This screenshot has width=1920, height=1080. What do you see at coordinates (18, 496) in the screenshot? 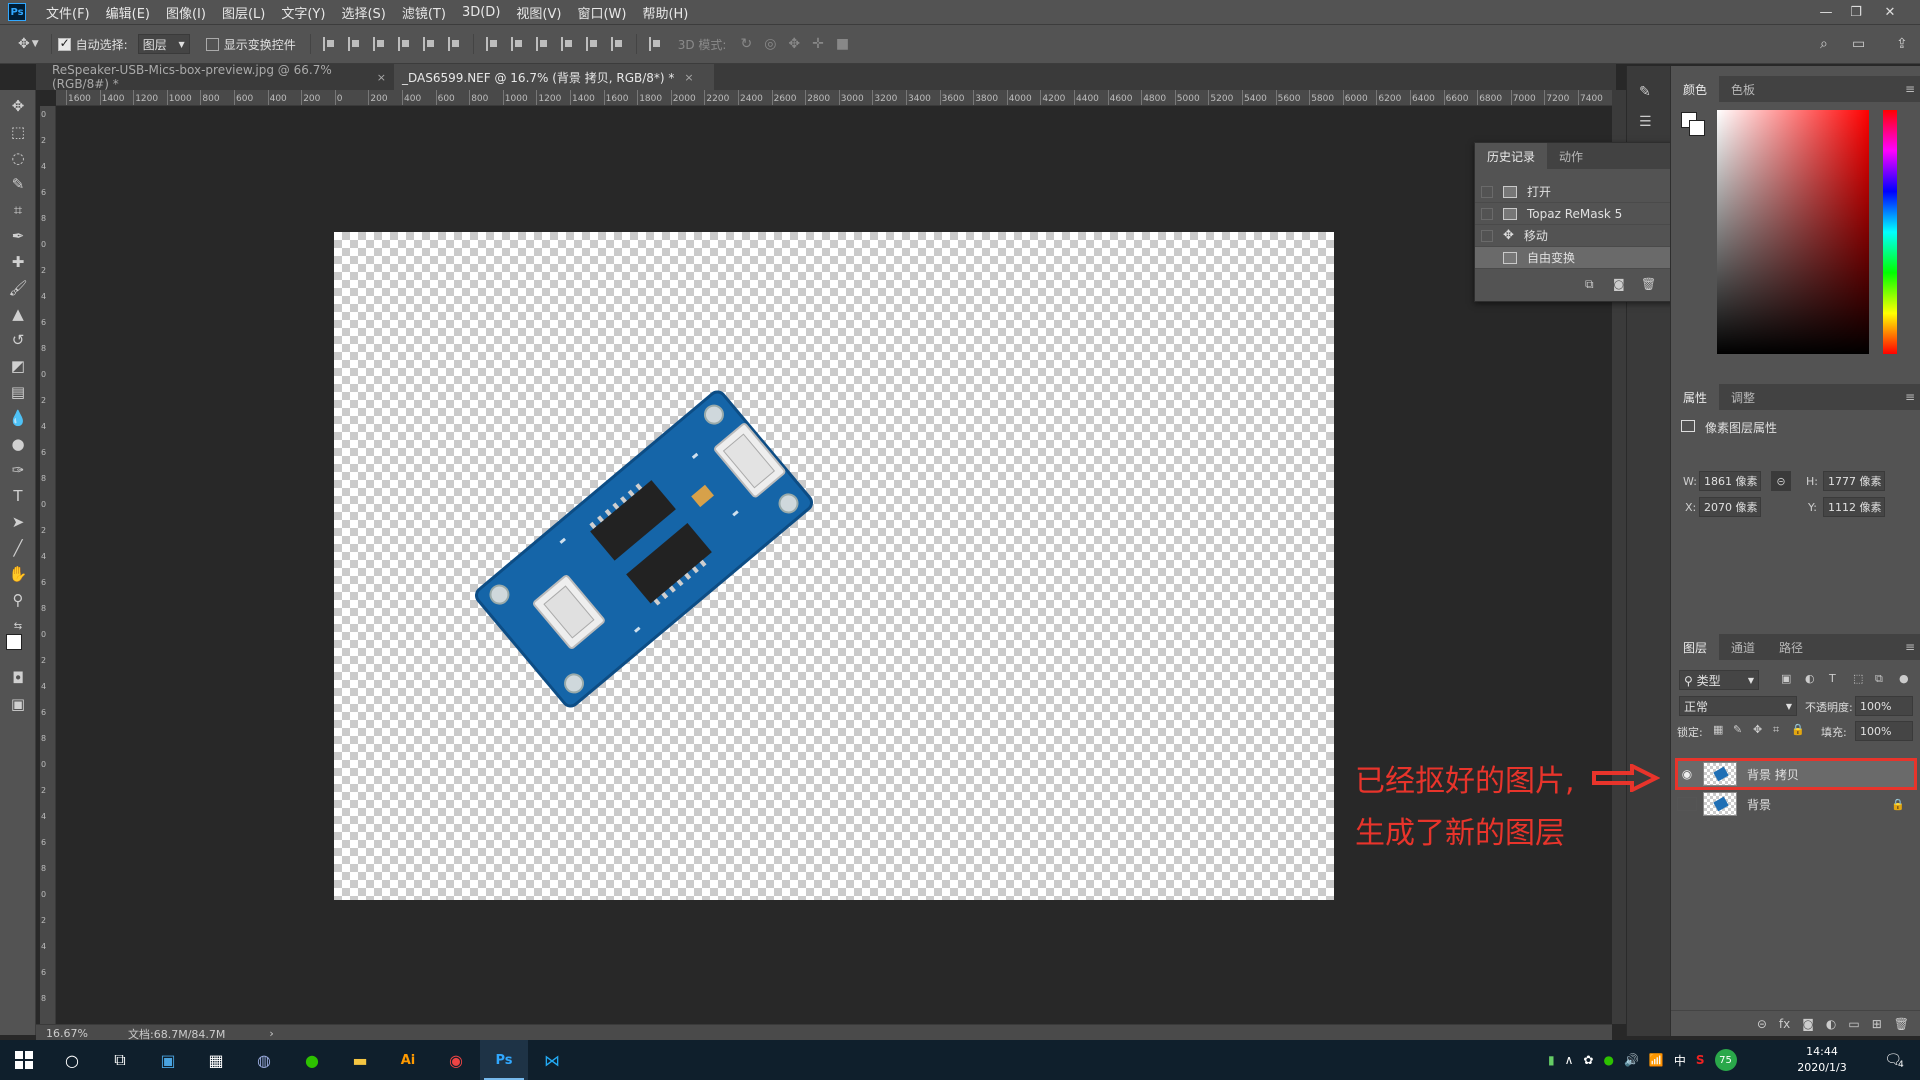
I see `type-tool-icon: T` at bounding box center [18, 496].